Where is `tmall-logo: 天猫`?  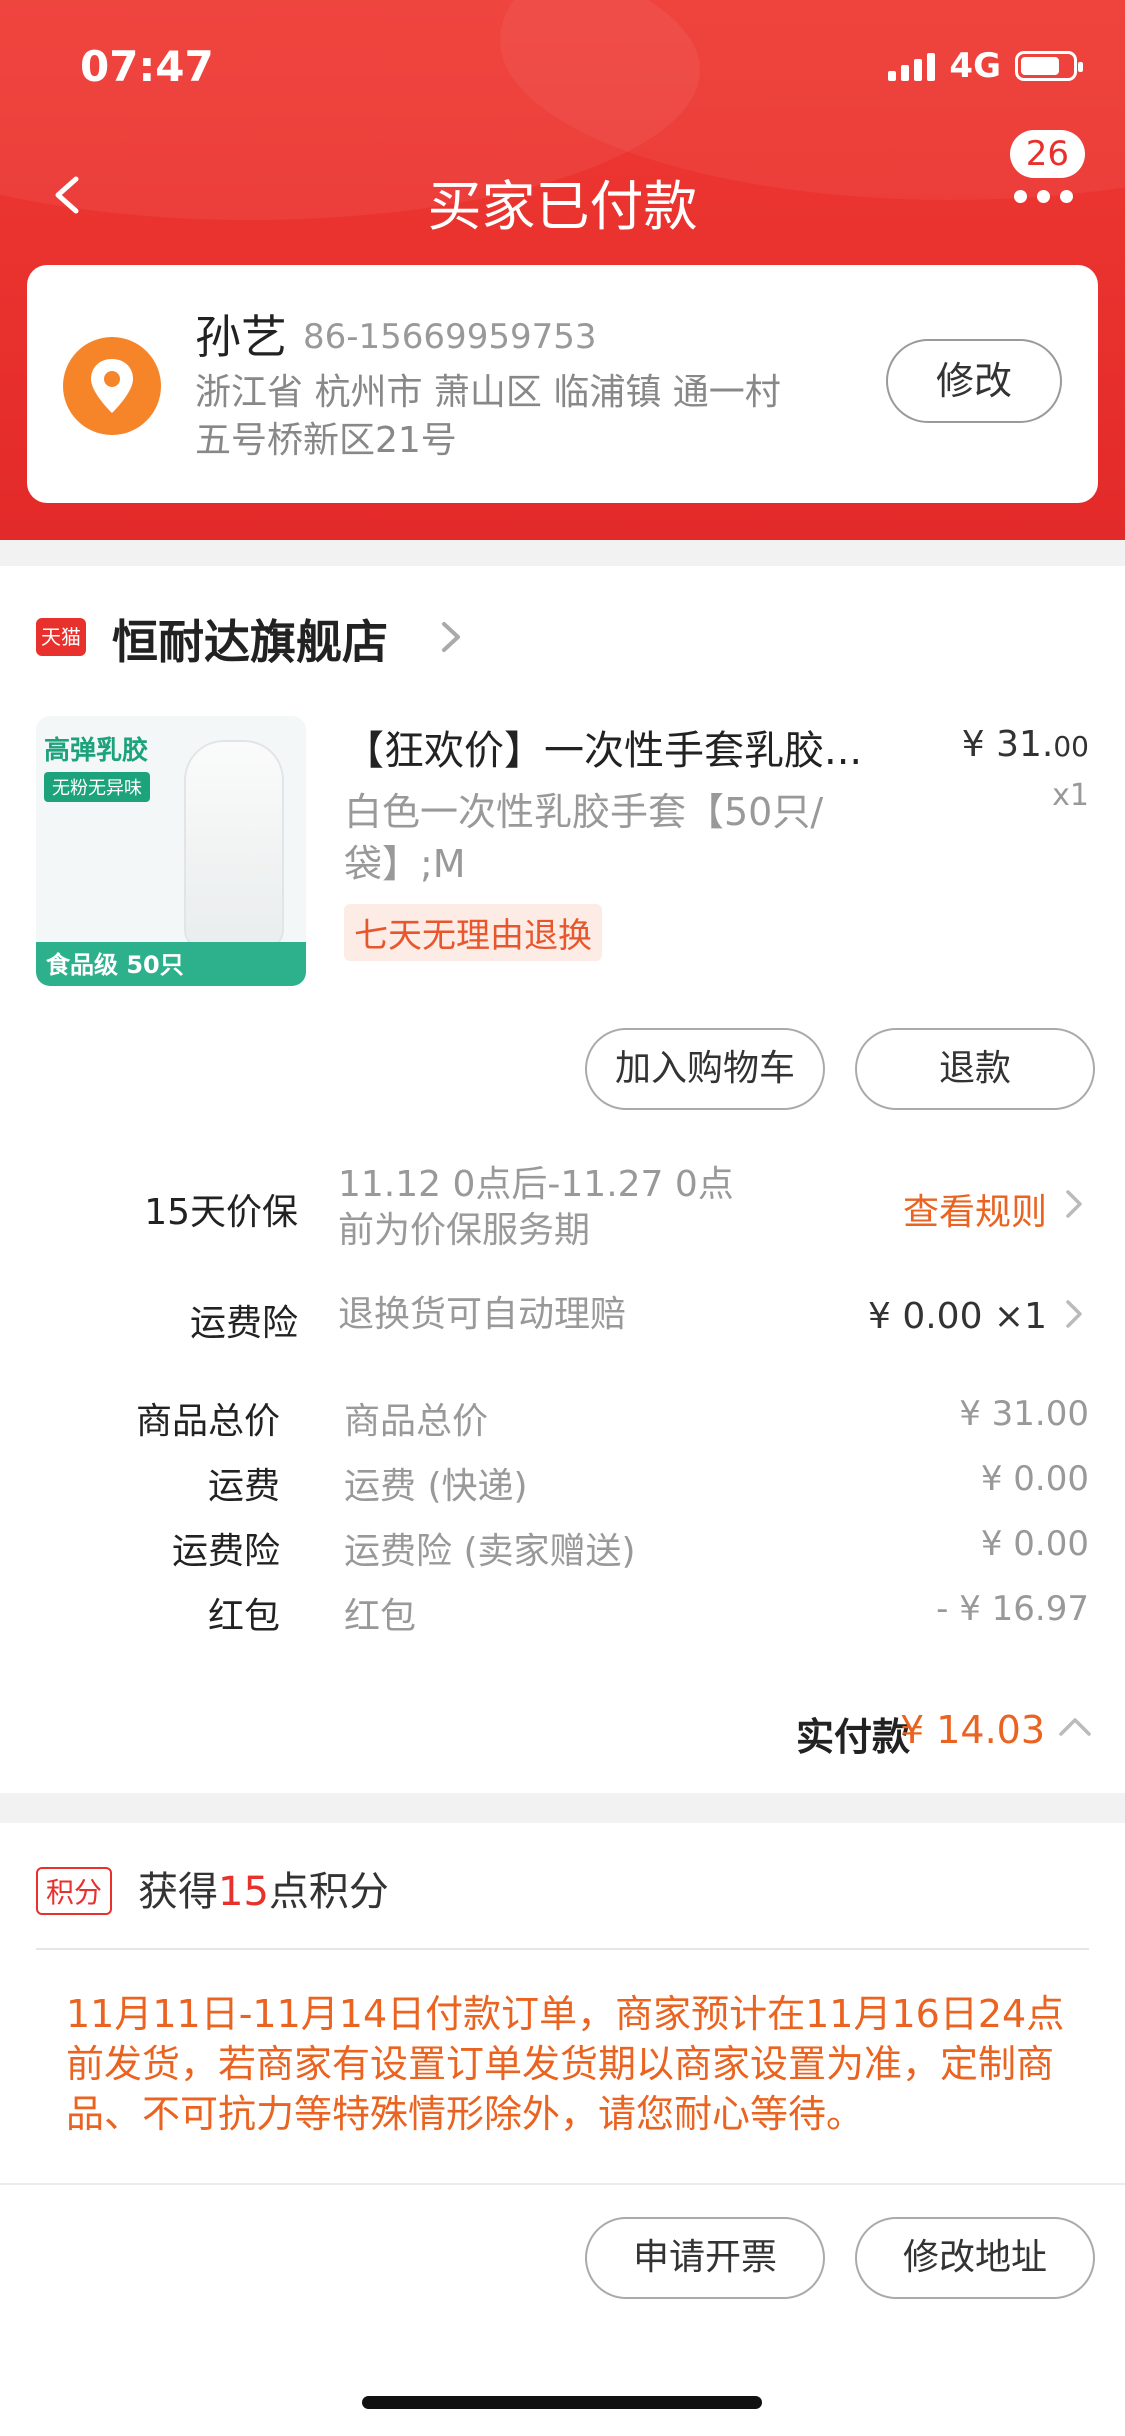
tmall-logo: 天猫 is located at coordinates (61, 637).